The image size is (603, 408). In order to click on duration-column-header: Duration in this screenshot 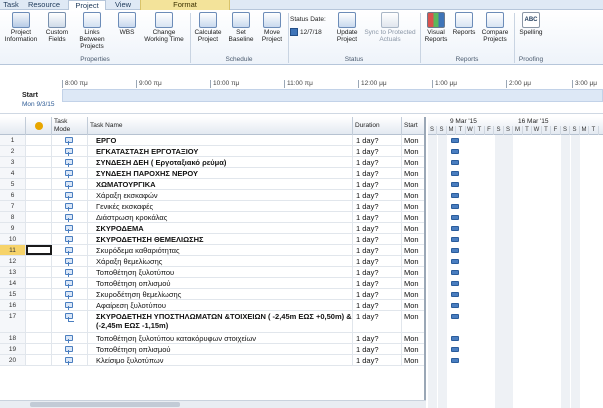, I will do `click(377, 126)`.